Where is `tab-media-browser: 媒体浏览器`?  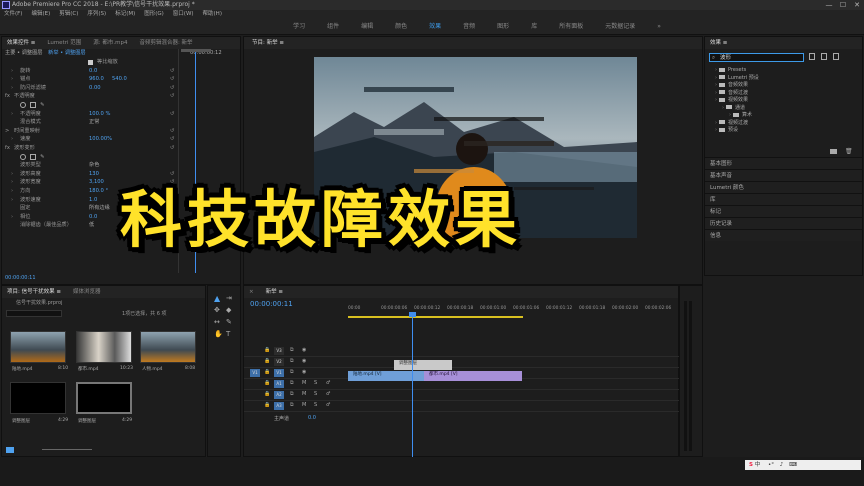 tab-media-browser: 媒体浏览器 is located at coordinates (87, 292).